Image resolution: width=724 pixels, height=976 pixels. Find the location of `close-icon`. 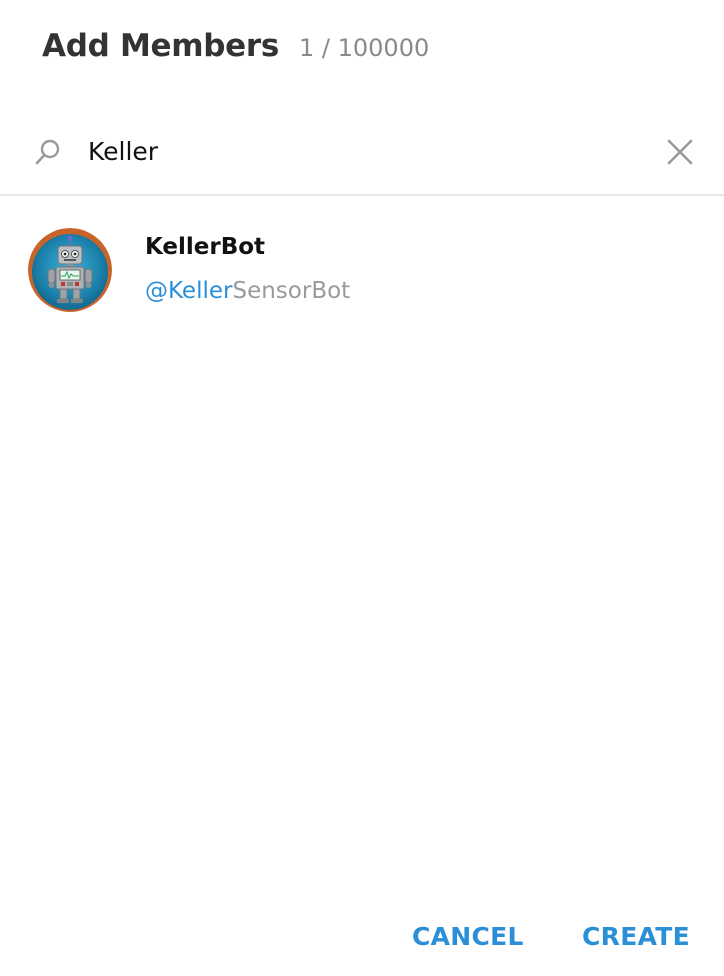

close-icon is located at coordinates (680, 152).